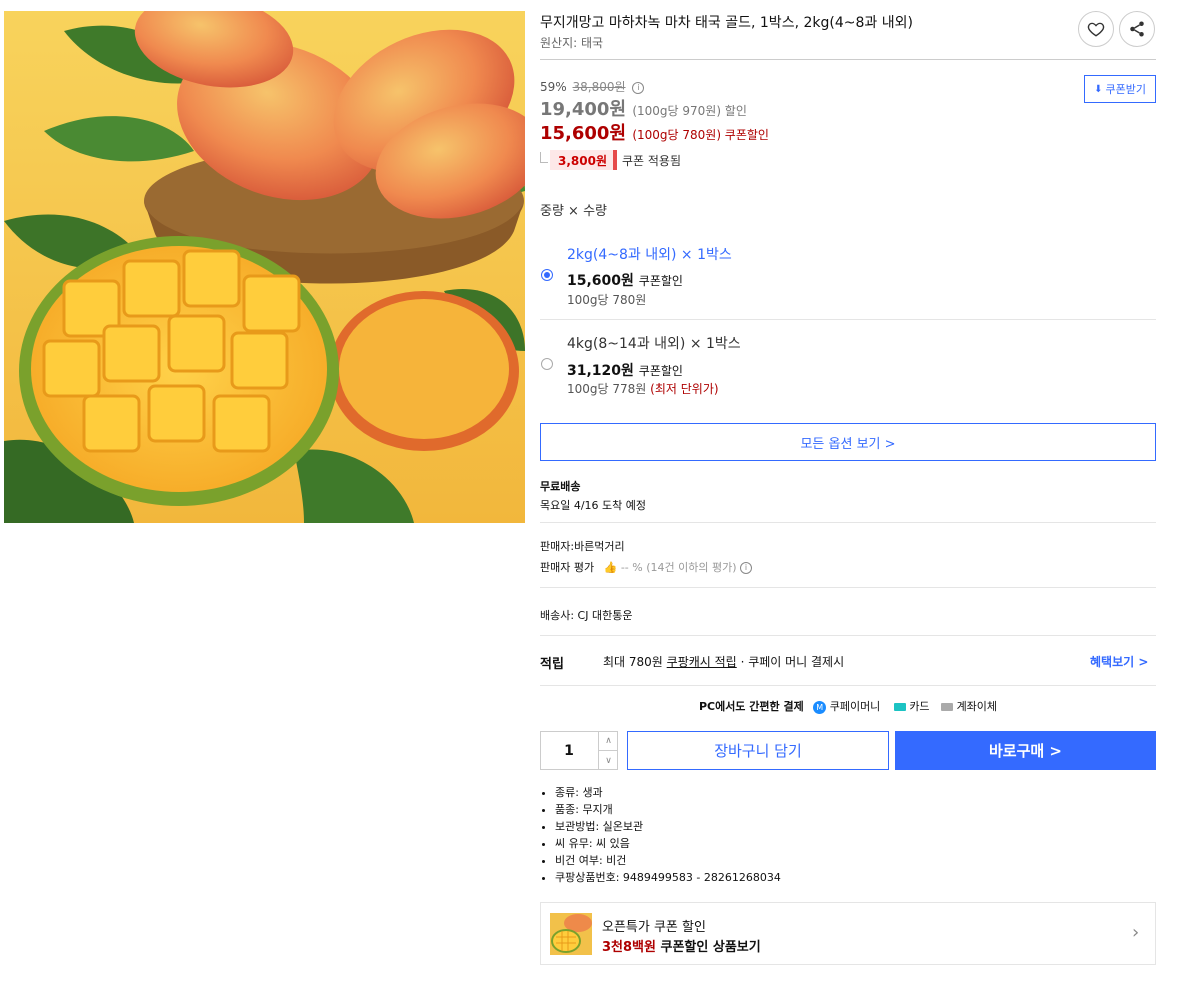 The height and width of the screenshot is (990, 1186). What do you see at coordinates (552, 664) in the screenshot?
I see `rewards-label: 적립` at bounding box center [552, 664].